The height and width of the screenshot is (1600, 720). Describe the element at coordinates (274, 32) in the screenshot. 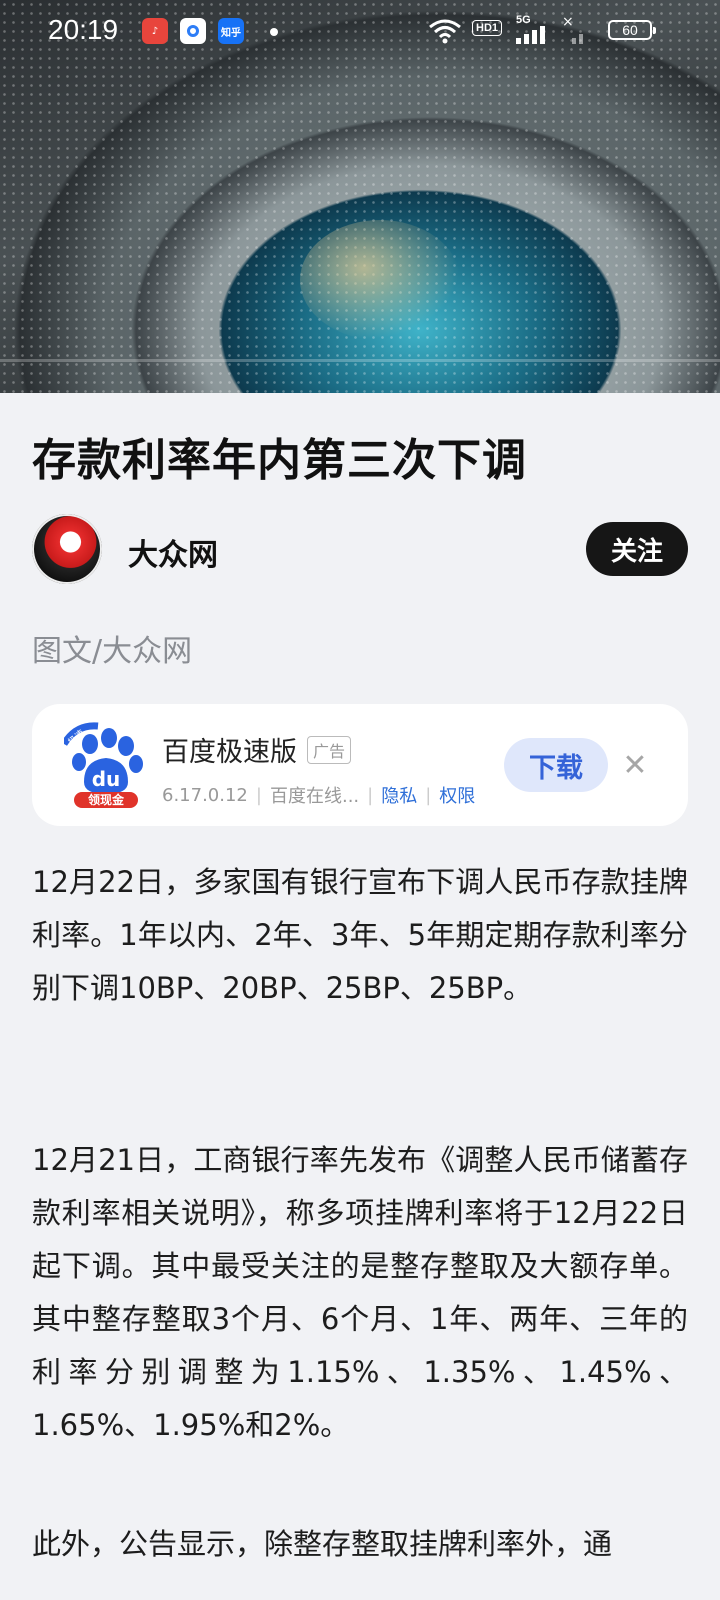

I see `more-notifications-dot` at that location.